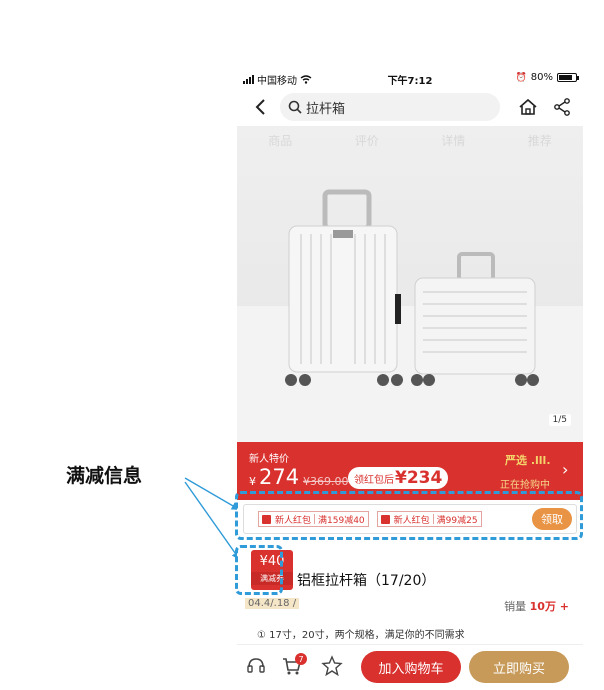  I want to click on brand-tag: 严选 .lll., so click(528, 460).